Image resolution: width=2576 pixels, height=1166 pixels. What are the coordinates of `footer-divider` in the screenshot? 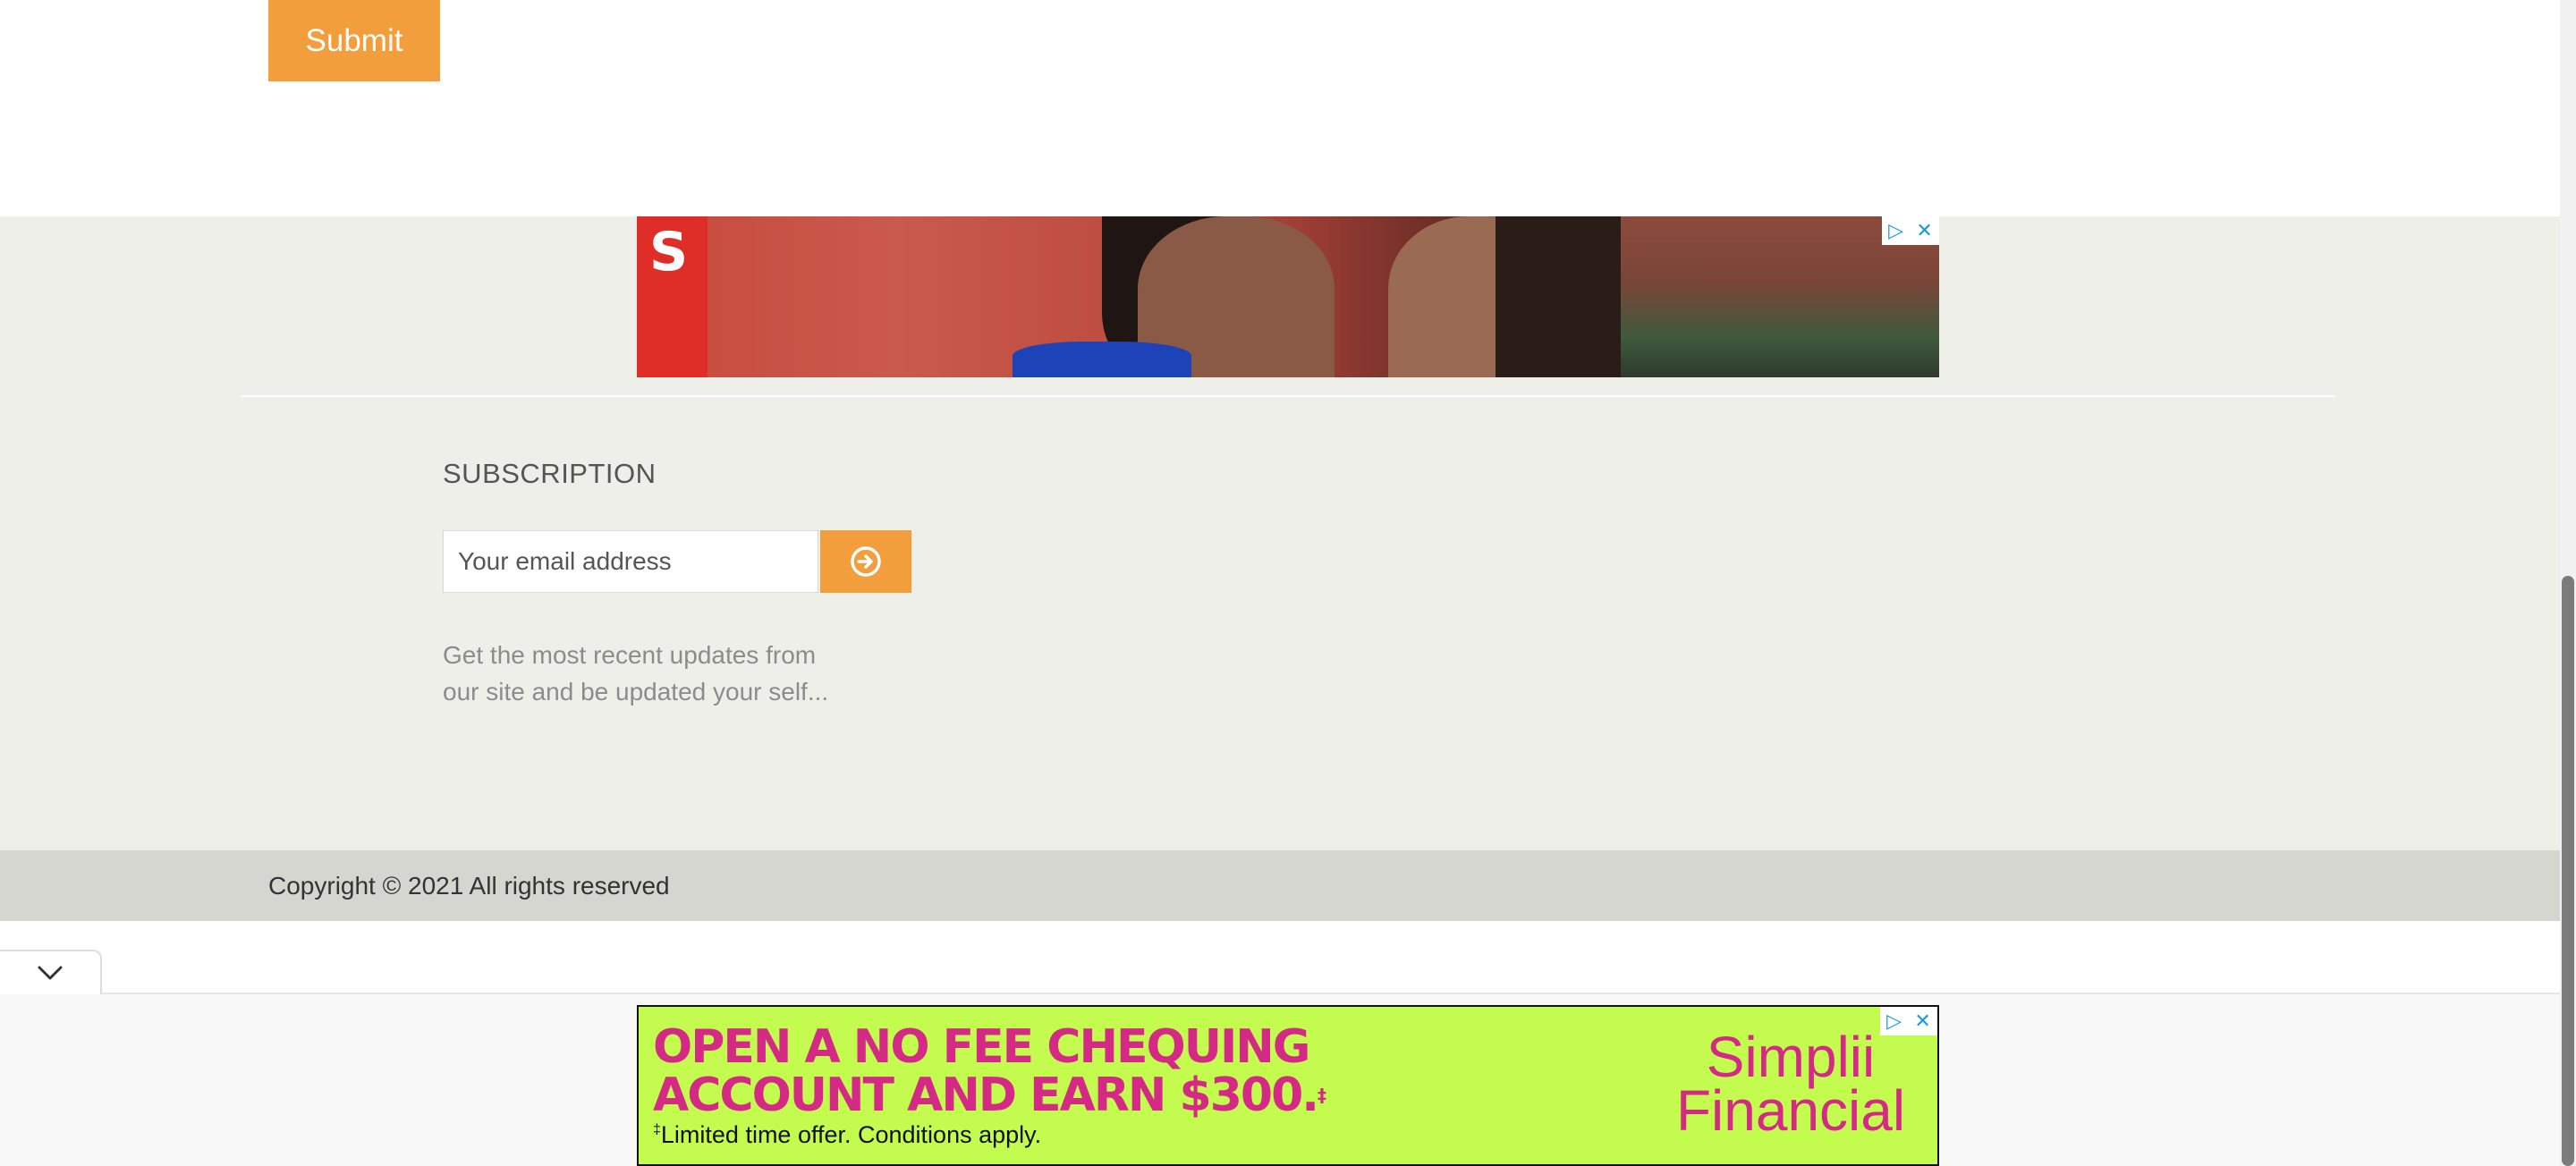 It's located at (1288, 396).